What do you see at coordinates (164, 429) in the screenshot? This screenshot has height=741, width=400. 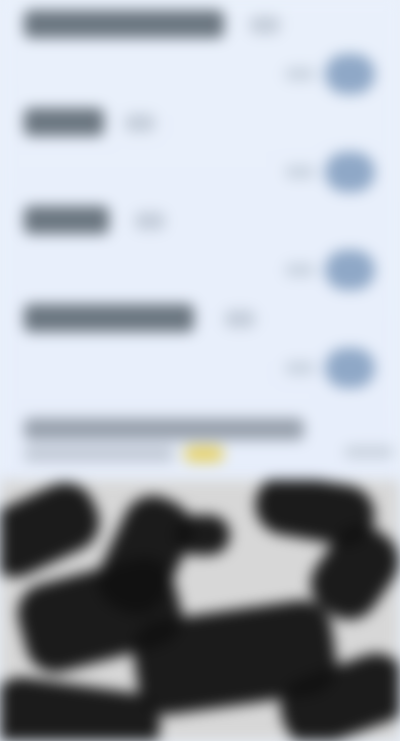 I see `list-item-footer-line` at bounding box center [164, 429].